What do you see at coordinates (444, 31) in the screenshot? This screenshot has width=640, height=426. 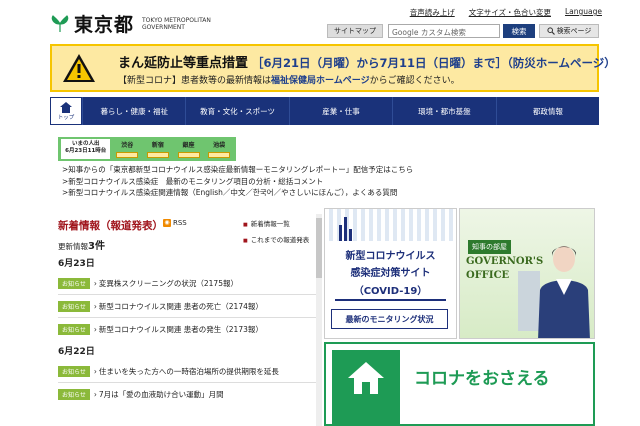 I see `search-input: Google カスタム検索` at bounding box center [444, 31].